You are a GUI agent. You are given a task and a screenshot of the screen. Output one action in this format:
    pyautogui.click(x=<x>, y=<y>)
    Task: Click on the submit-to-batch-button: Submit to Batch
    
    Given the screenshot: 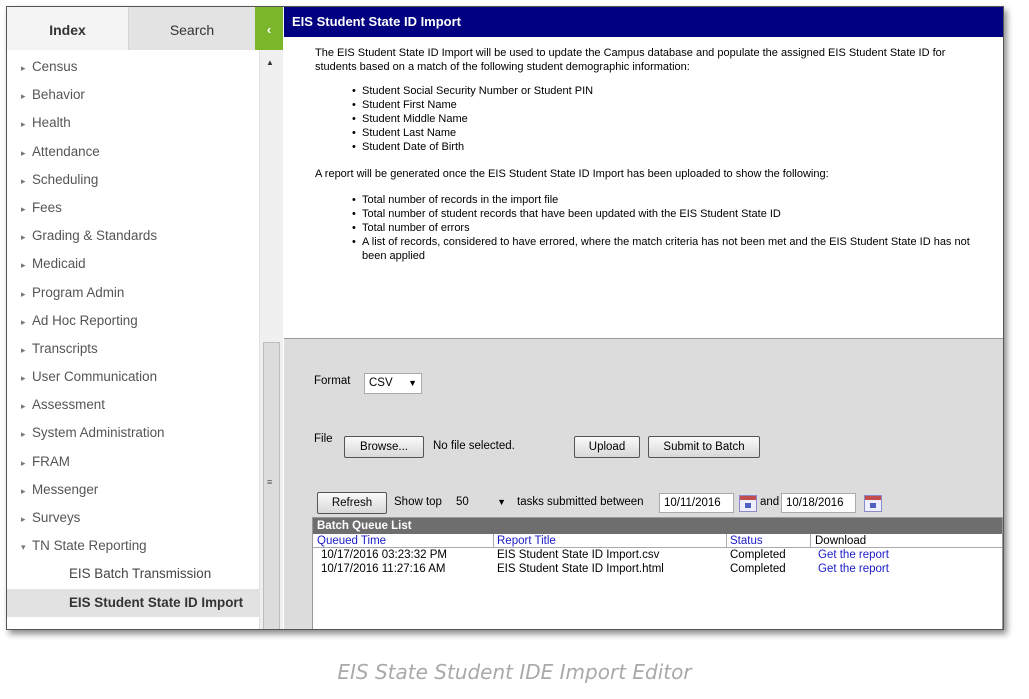 What is the action you would take?
    pyautogui.click(x=704, y=447)
    